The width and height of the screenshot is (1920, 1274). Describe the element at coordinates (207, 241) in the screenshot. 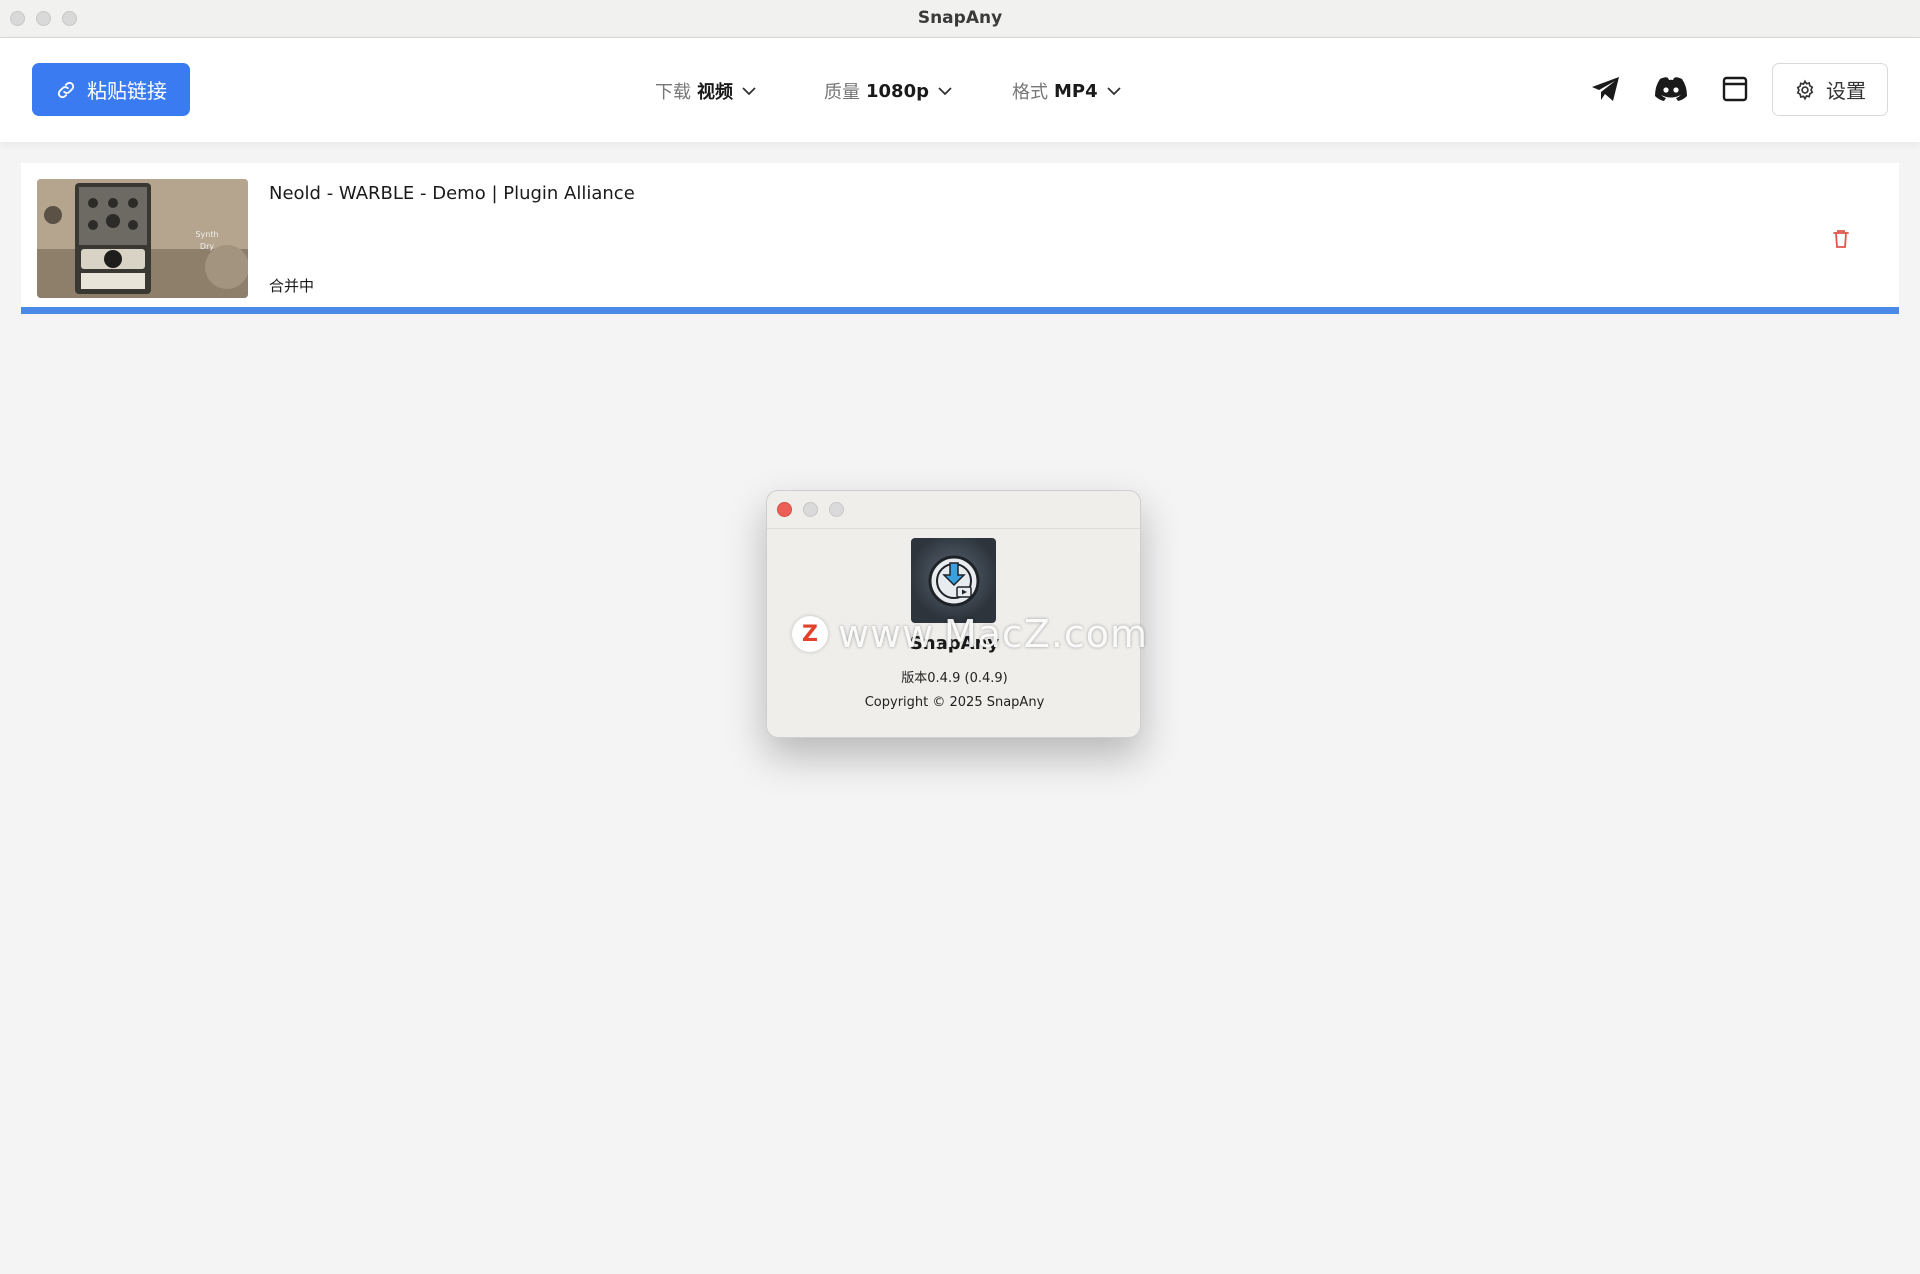

I see `thumbnail-caption: Synth Dry` at that location.